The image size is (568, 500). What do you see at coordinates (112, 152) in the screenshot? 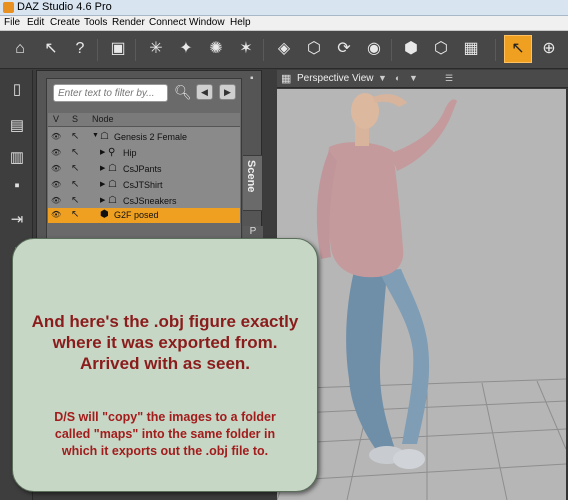
I see `bone-icon: ⚲` at bounding box center [112, 152].